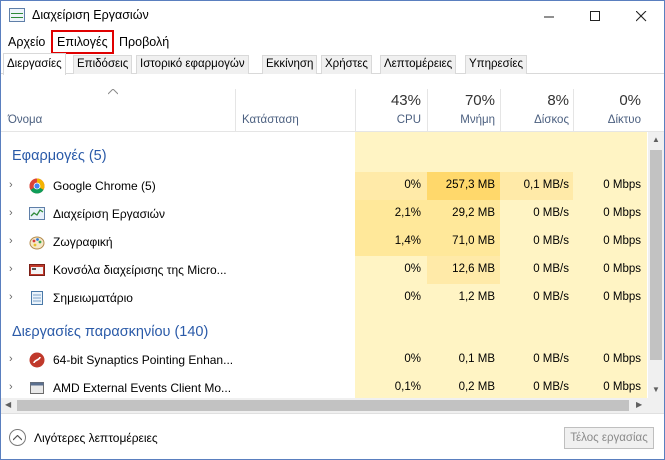  What do you see at coordinates (332, 16) in the screenshot?
I see `title-bar: Διαχείριση Εργασιών` at bounding box center [332, 16].